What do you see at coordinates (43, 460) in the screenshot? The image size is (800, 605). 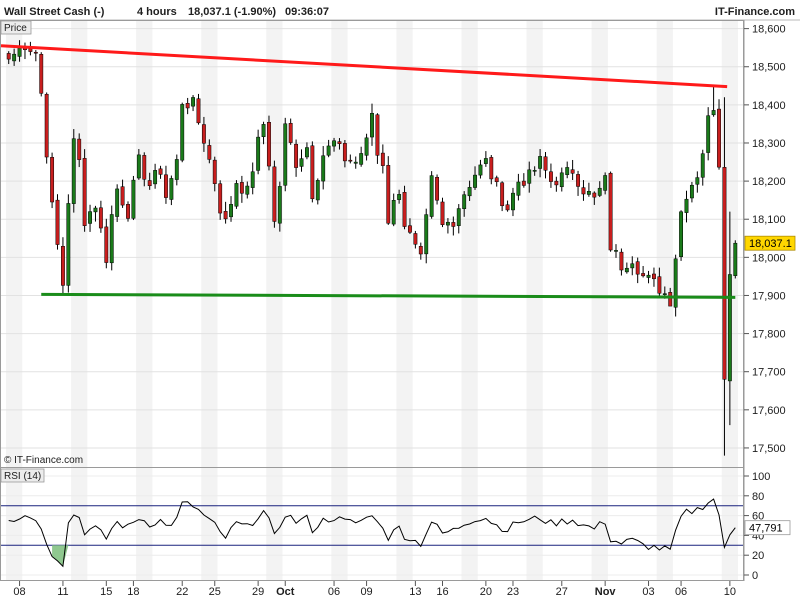 I see `copyright-label: © IT-Finance.com` at bounding box center [43, 460].